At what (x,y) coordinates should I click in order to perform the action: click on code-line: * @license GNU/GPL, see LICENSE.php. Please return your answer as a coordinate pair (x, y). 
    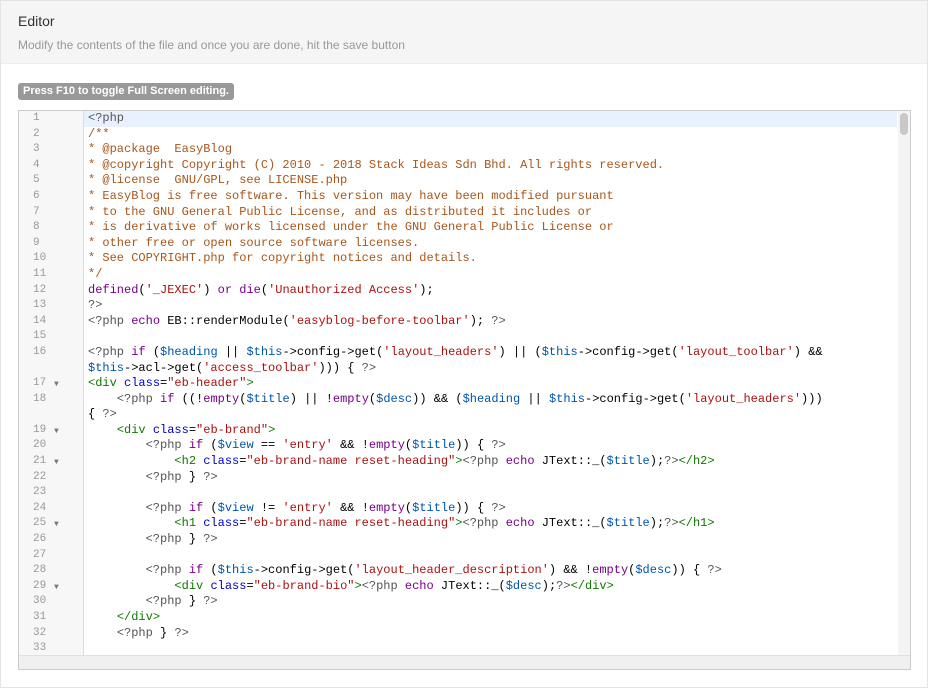
    Looking at the image, I should click on (490, 181).